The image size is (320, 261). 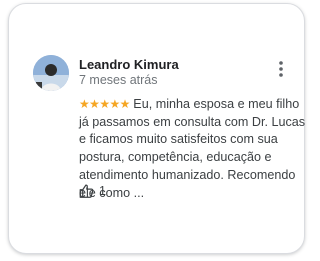 I want to click on more-options-button, so click(x=281, y=69).